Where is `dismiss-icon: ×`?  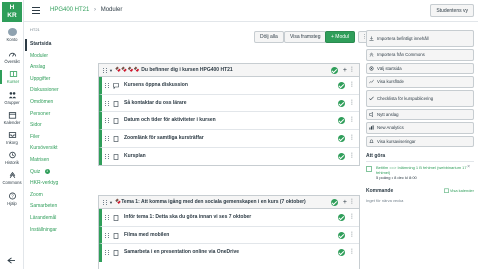
dismiss-icon: × is located at coordinates (468, 167).